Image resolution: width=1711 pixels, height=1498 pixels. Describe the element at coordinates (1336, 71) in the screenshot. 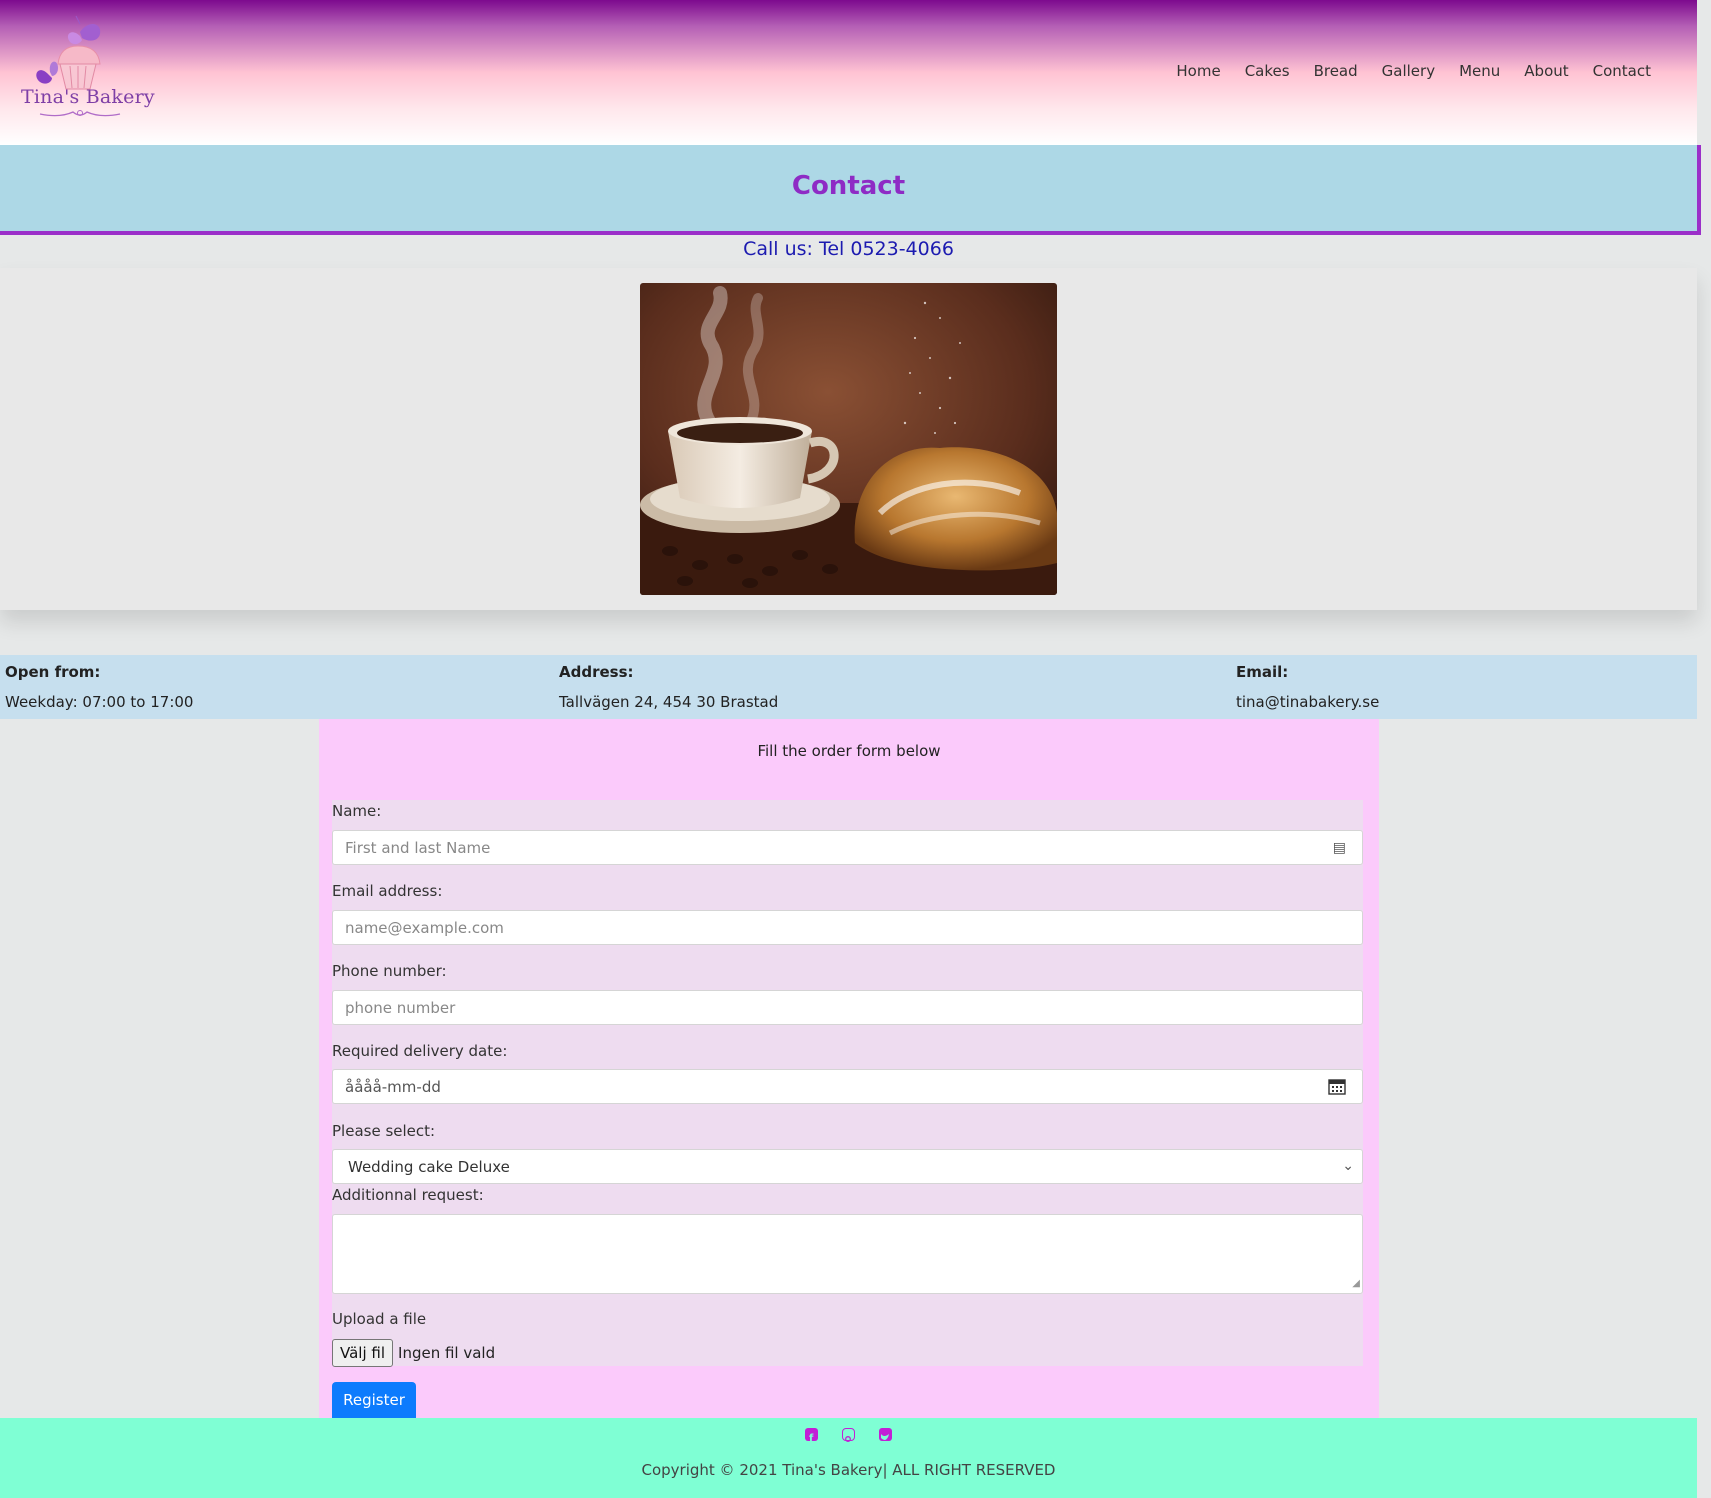

I see `nav-bread: Bread` at that location.